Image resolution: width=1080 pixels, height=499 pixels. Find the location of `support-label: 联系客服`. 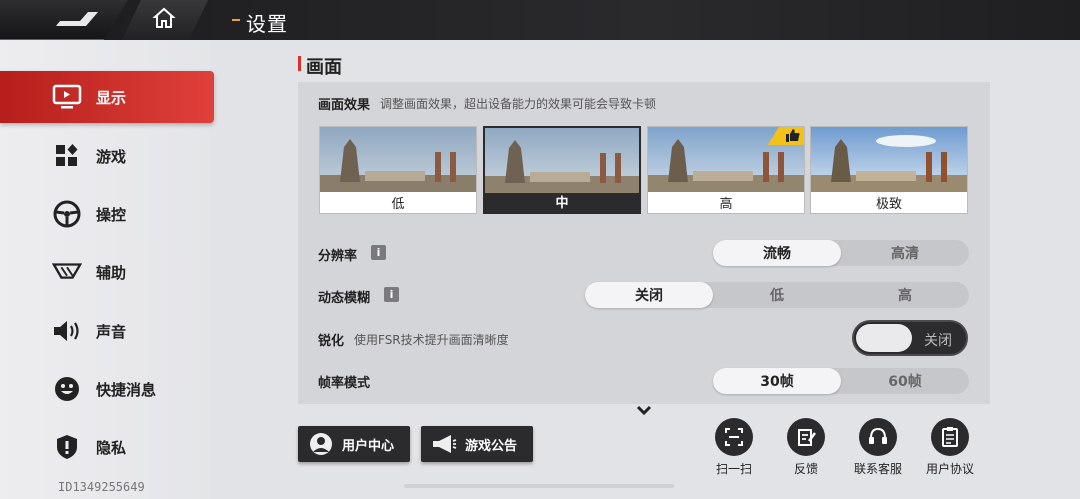

support-label: 联系客服 is located at coordinates (877, 469).